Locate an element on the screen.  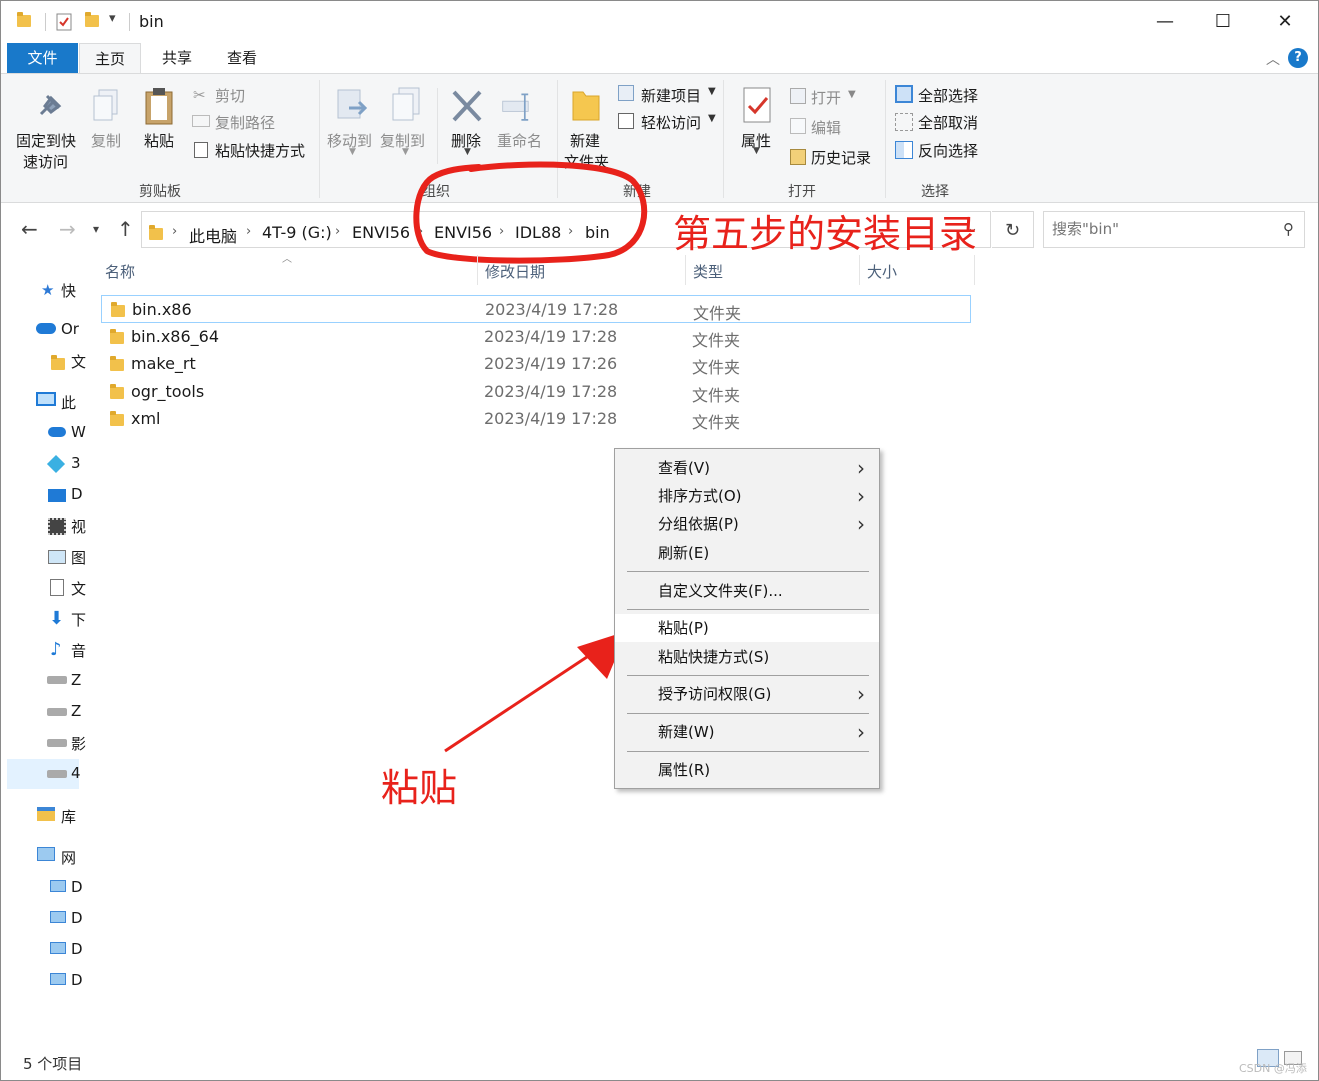
menu-item-paste-shortcut: 粘贴快捷方式(S) is located at coordinates (747, 657).